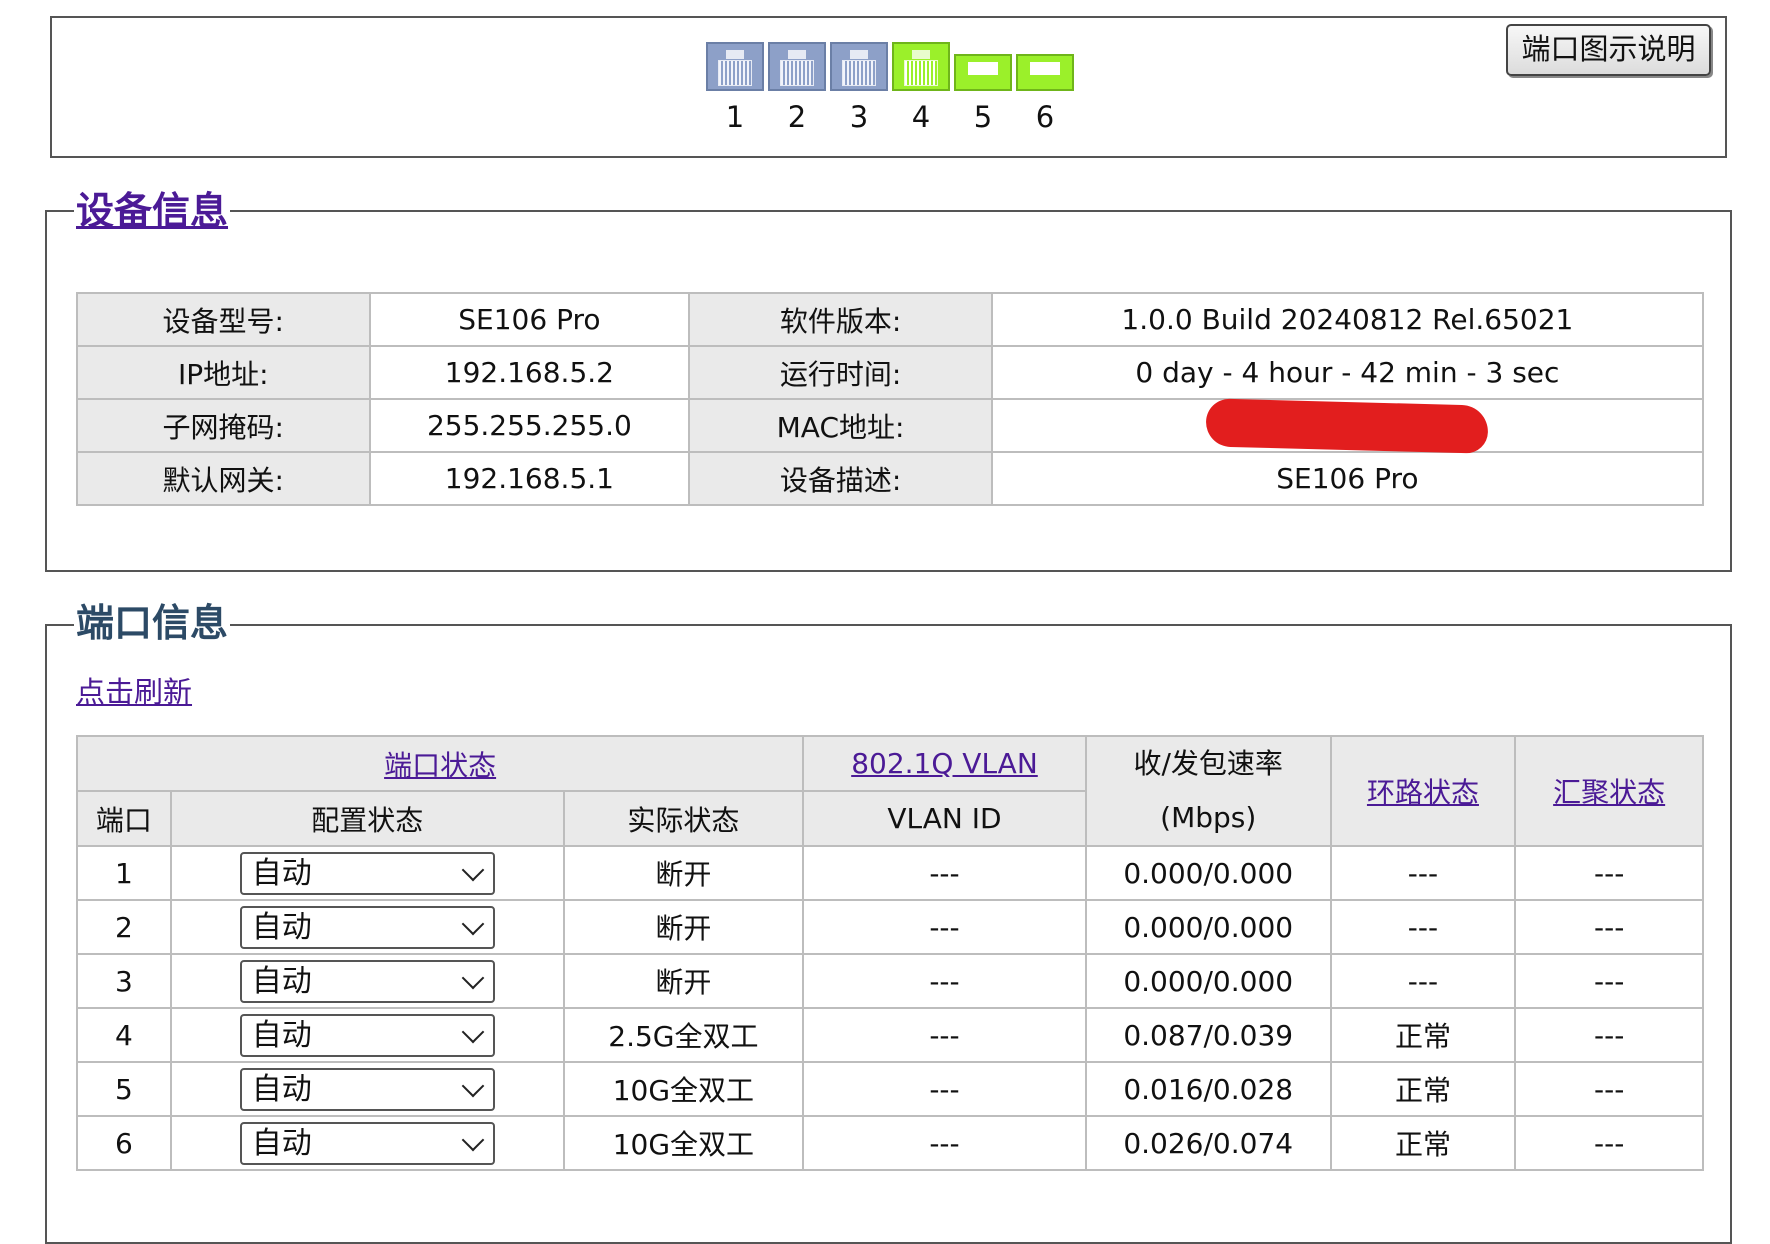 The image size is (1770, 1244). Describe the element at coordinates (735, 117) in the screenshot. I see `port-number: 1` at that location.